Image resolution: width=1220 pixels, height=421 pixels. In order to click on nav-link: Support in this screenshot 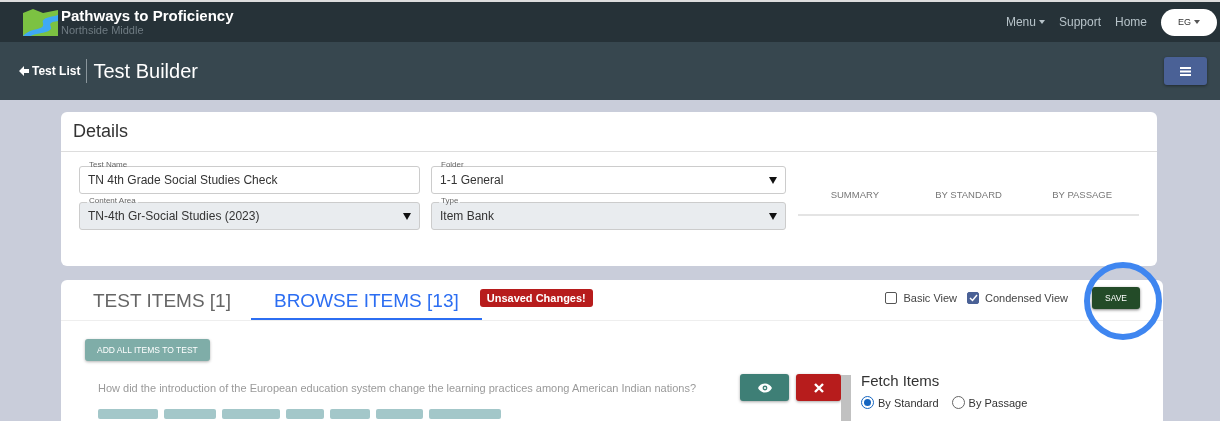, I will do `click(1079, 22)`.